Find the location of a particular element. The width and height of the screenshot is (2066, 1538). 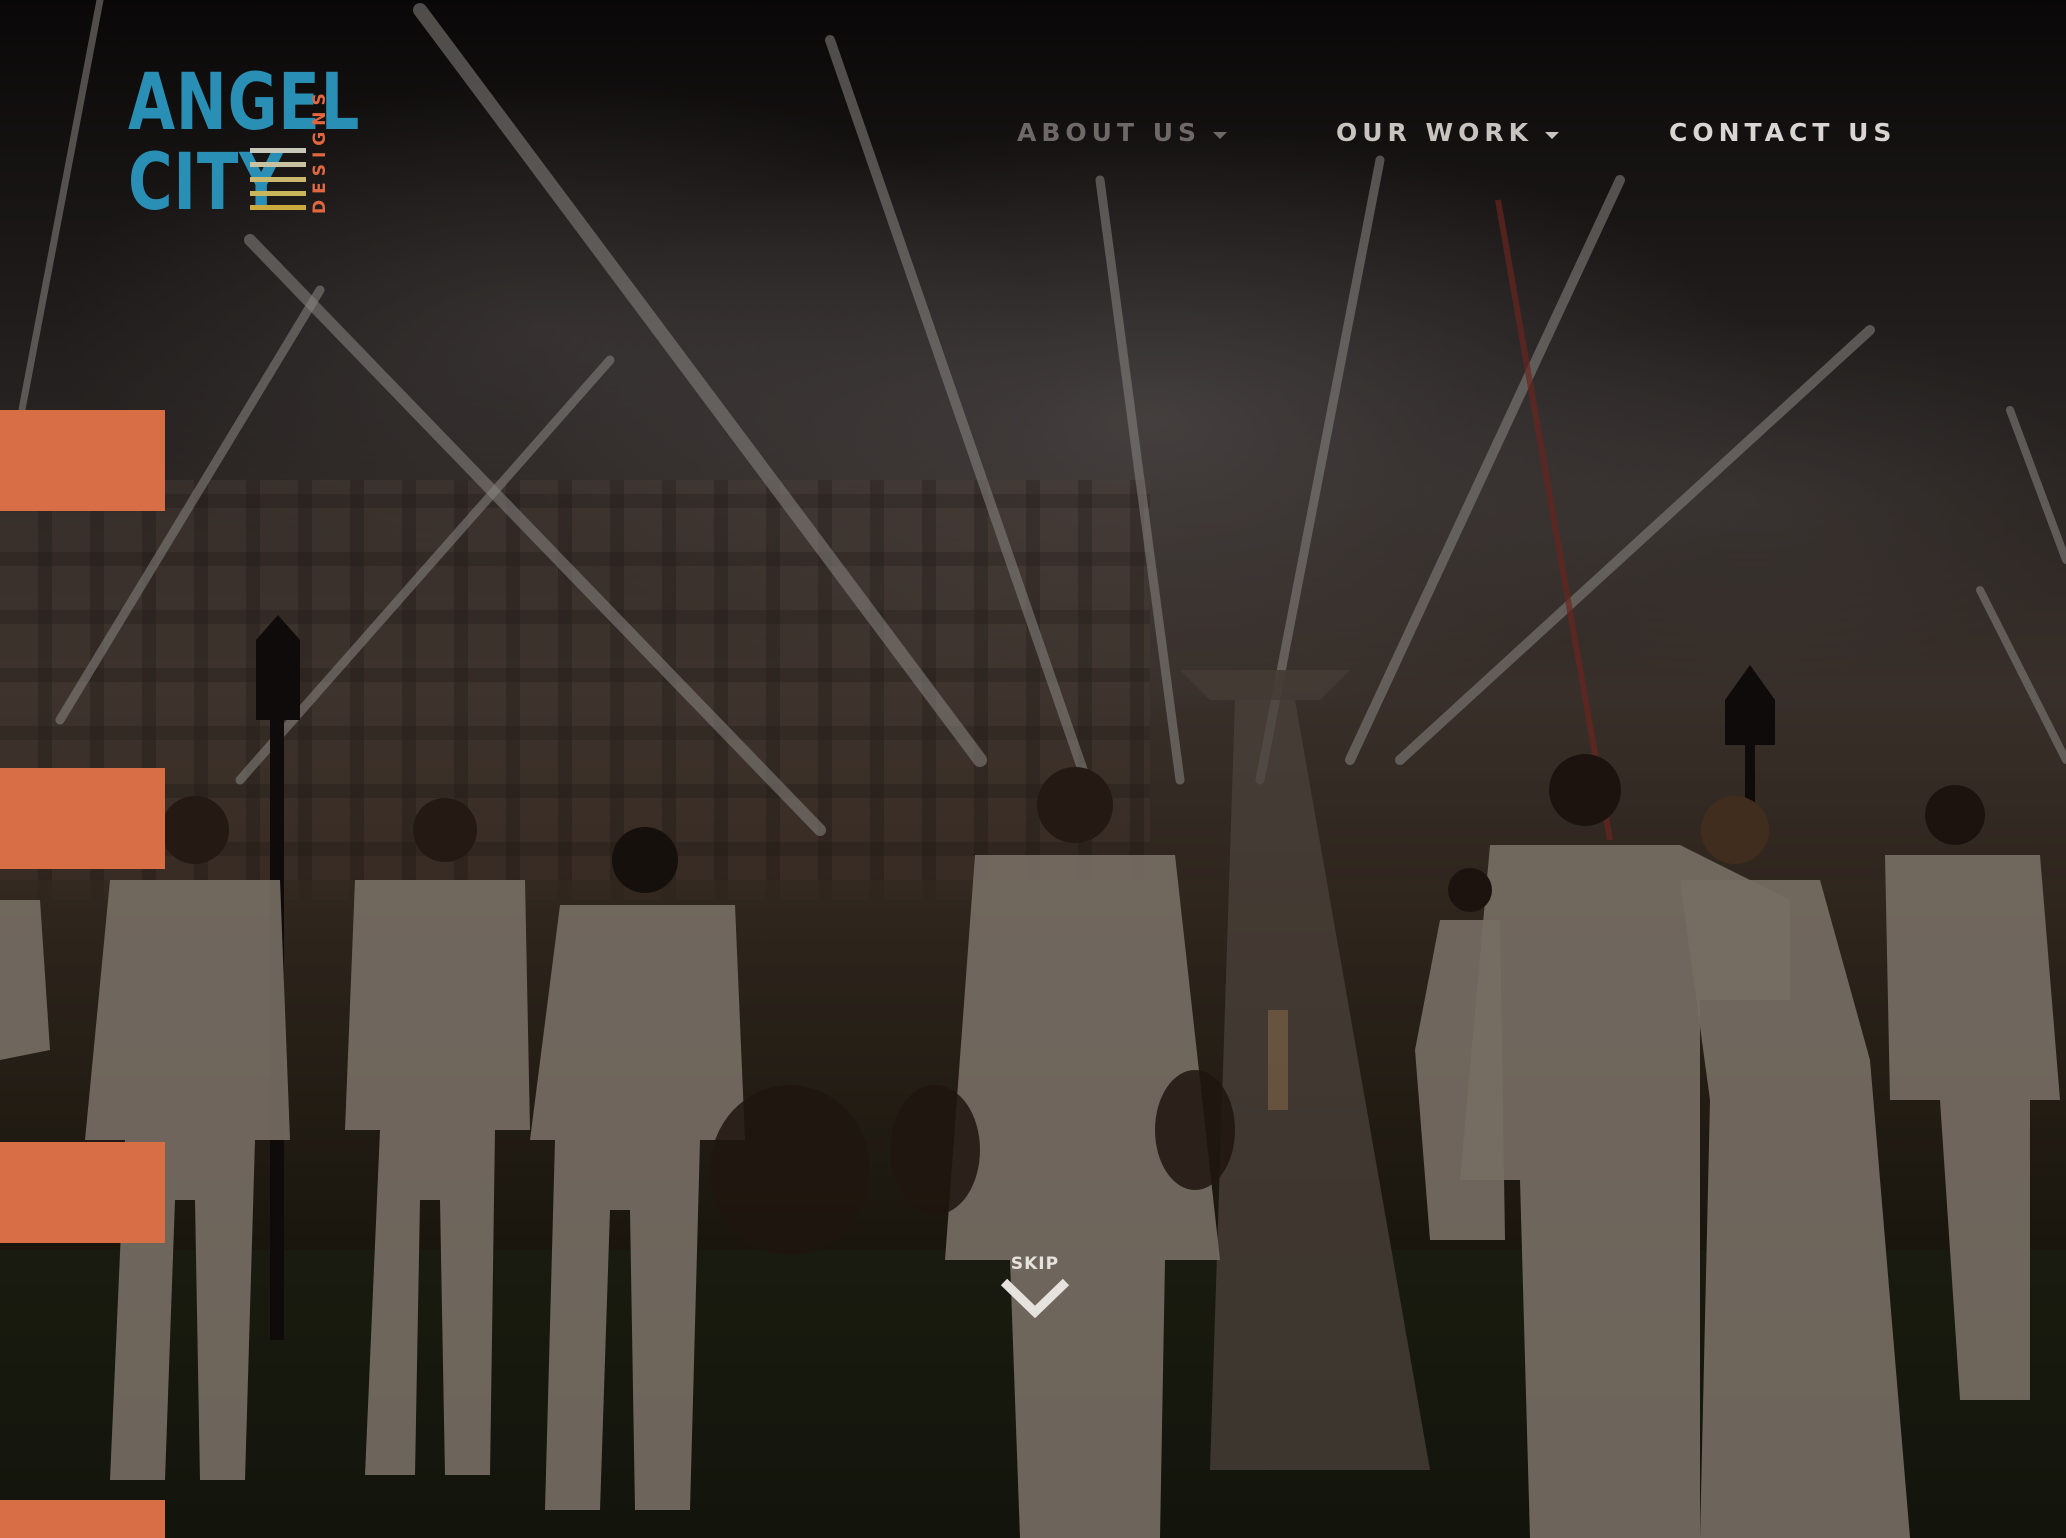

skip-button: SKIP is located at coordinates (1035, 1289).